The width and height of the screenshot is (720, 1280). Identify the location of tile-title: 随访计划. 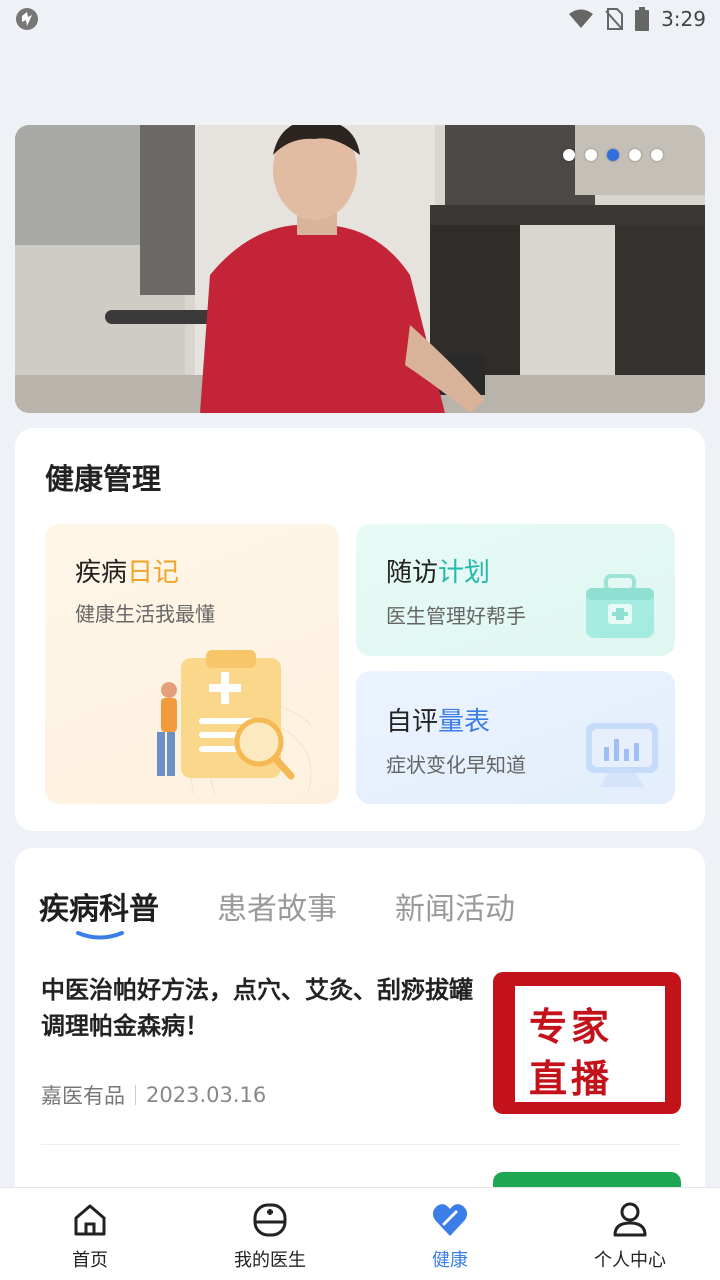
(438, 570).